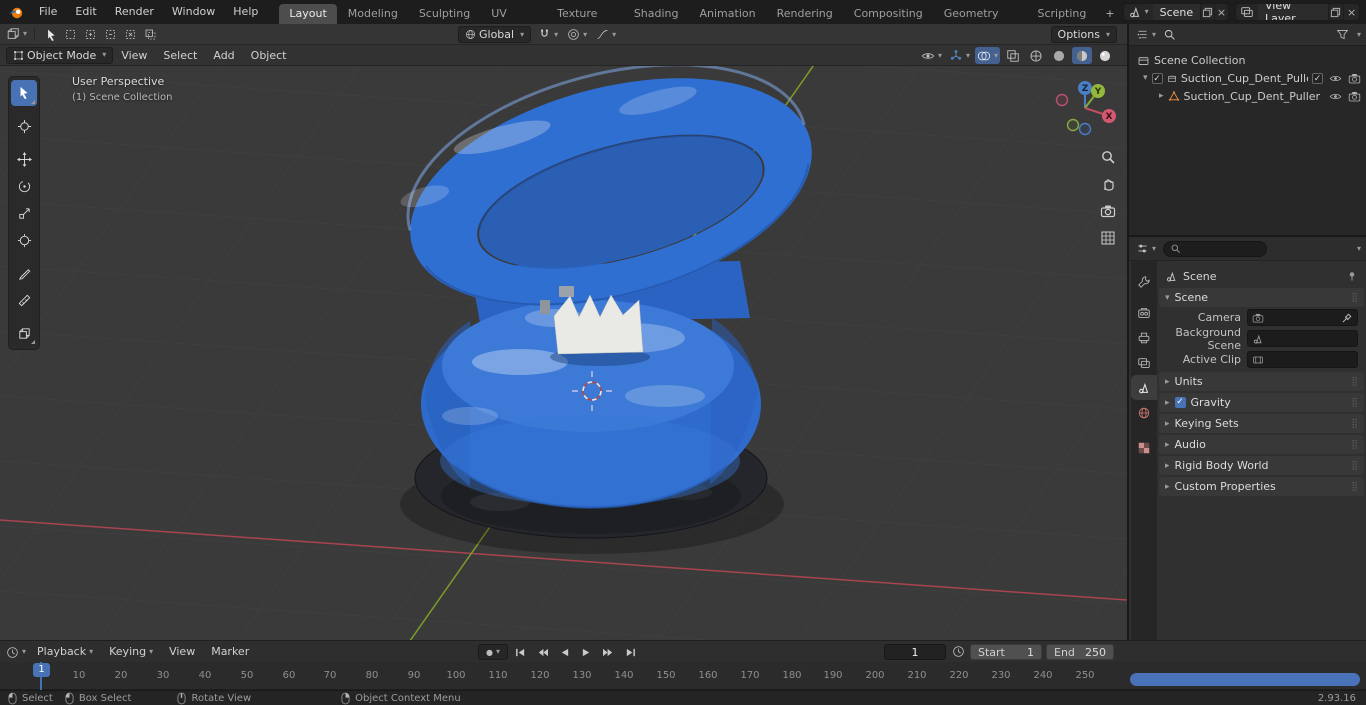  I want to click on select-mode-new-button, so click(70, 34).